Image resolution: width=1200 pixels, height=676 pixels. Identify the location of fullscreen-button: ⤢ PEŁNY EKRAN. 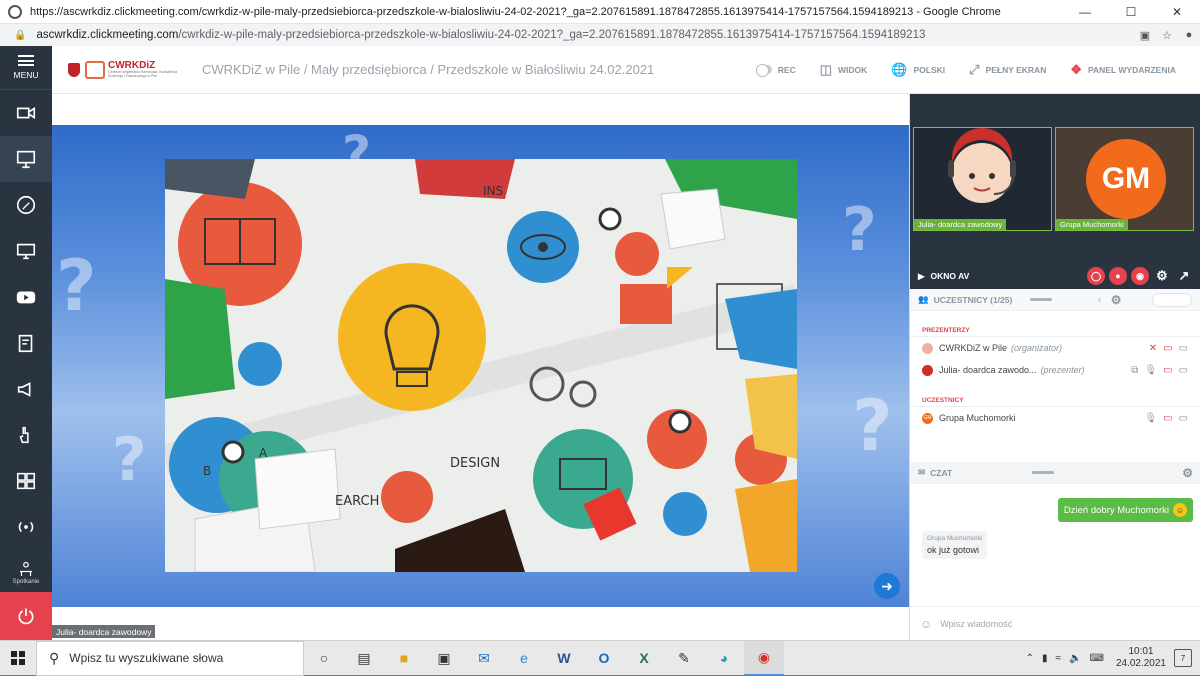
(1007, 70).